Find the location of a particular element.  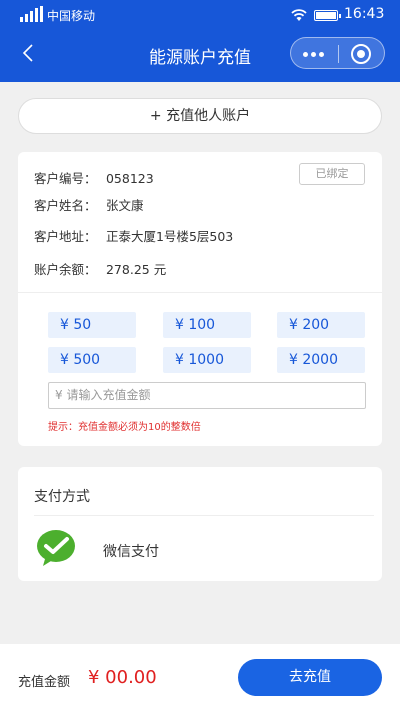

recharge-amount-value: ¥ 00.00 is located at coordinates (122, 677).